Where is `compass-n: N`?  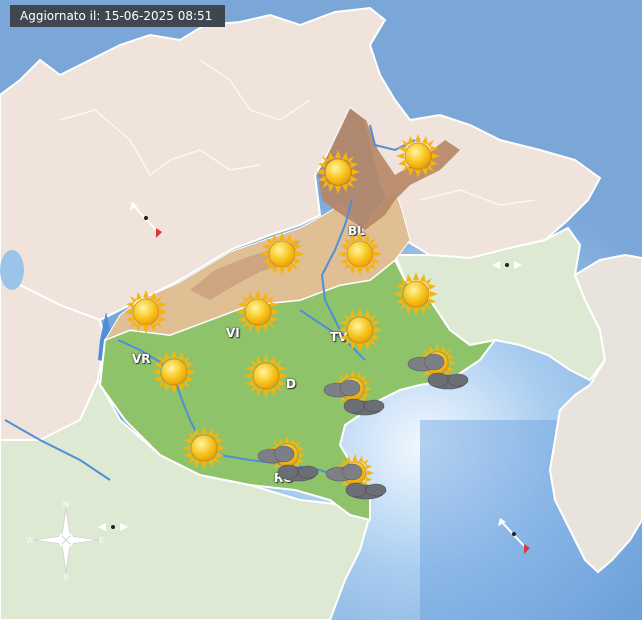 compass-n: N is located at coordinates (66, 504).